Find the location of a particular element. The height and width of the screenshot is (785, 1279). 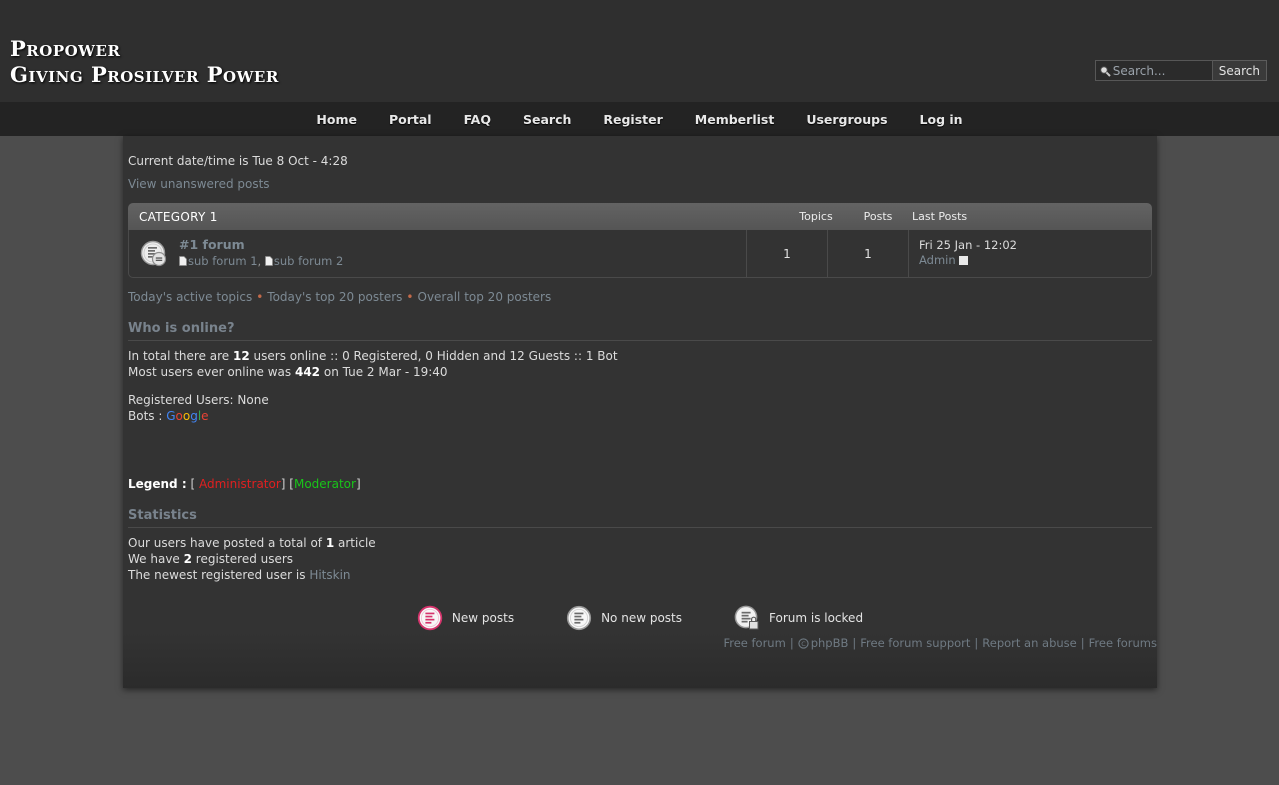

column-header-topics: Topics is located at coordinates (816, 216).